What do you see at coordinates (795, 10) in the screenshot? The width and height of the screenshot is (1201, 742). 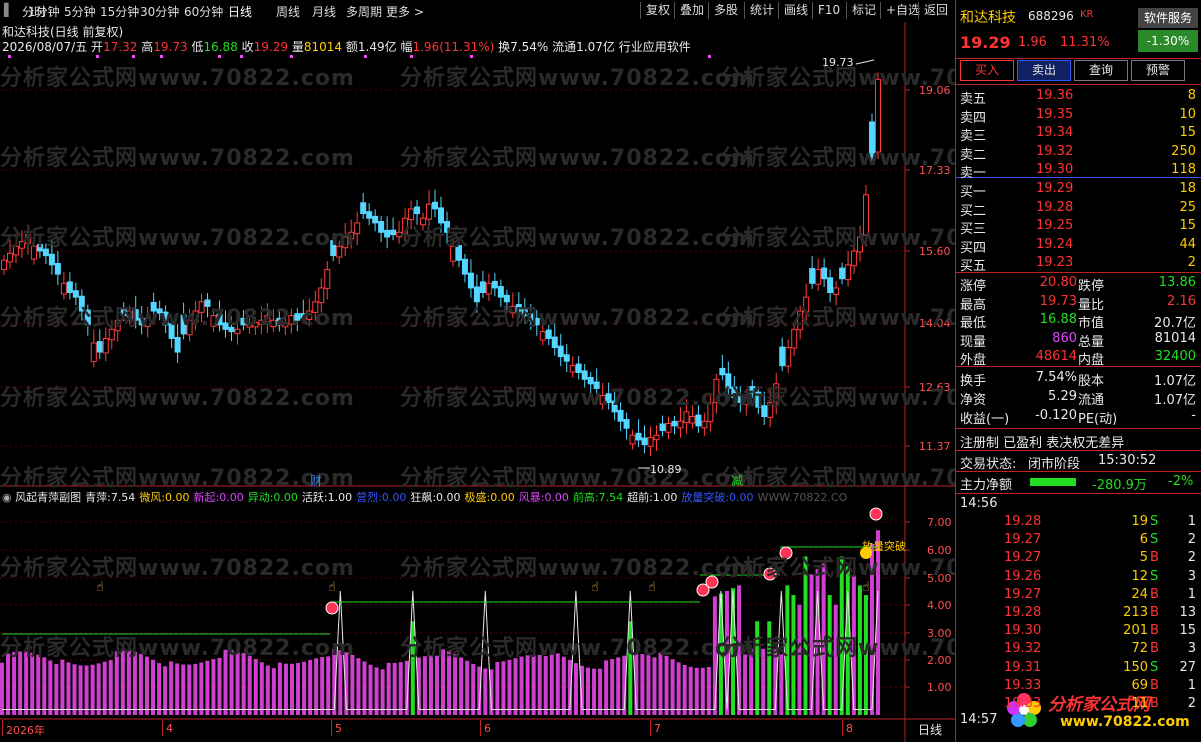 I see `toolbar-button-4: 画线` at bounding box center [795, 10].